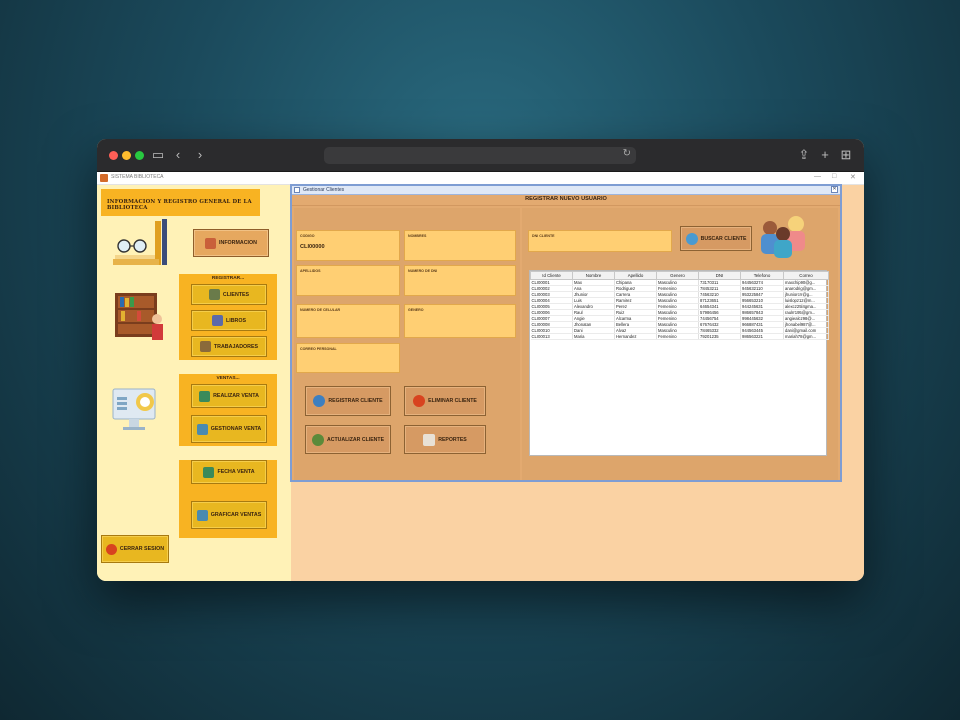 This screenshot has height=720, width=960. Describe the element at coordinates (297, 190) in the screenshot. I see `dialog-icon` at that location.